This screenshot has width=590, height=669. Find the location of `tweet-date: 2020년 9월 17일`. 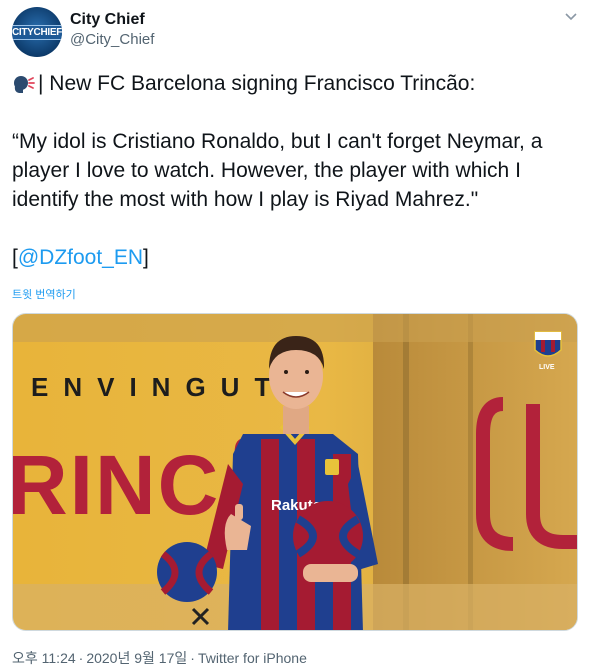

tweet-date: 2020년 9월 17일 is located at coordinates (136, 658).